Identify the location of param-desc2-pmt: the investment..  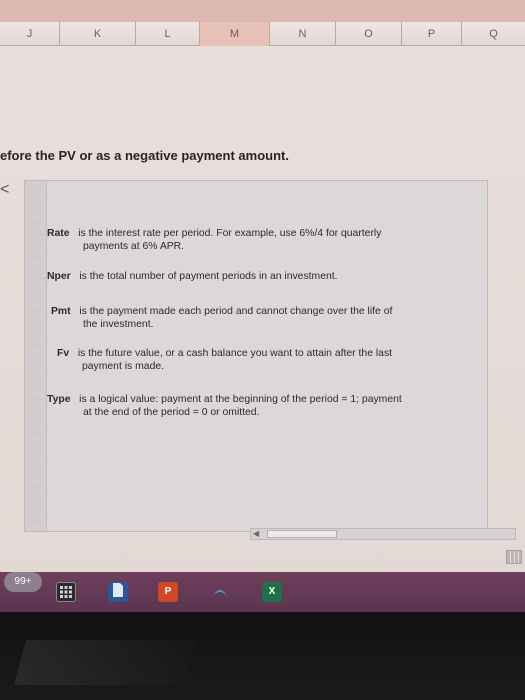
(118, 324).